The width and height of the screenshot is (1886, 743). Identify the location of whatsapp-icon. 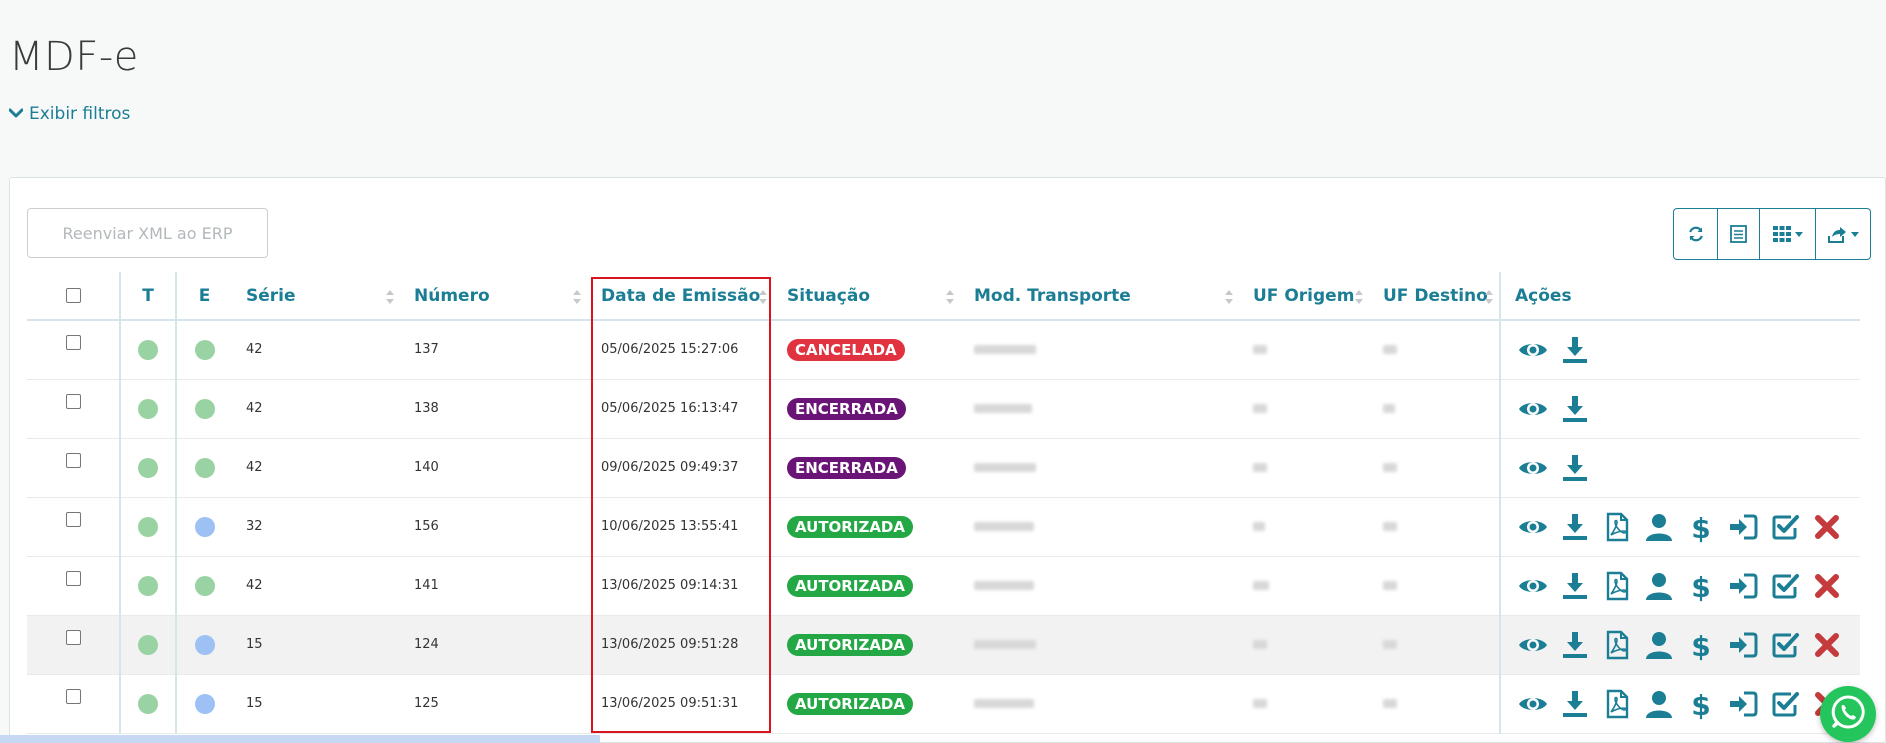
(1848, 714).